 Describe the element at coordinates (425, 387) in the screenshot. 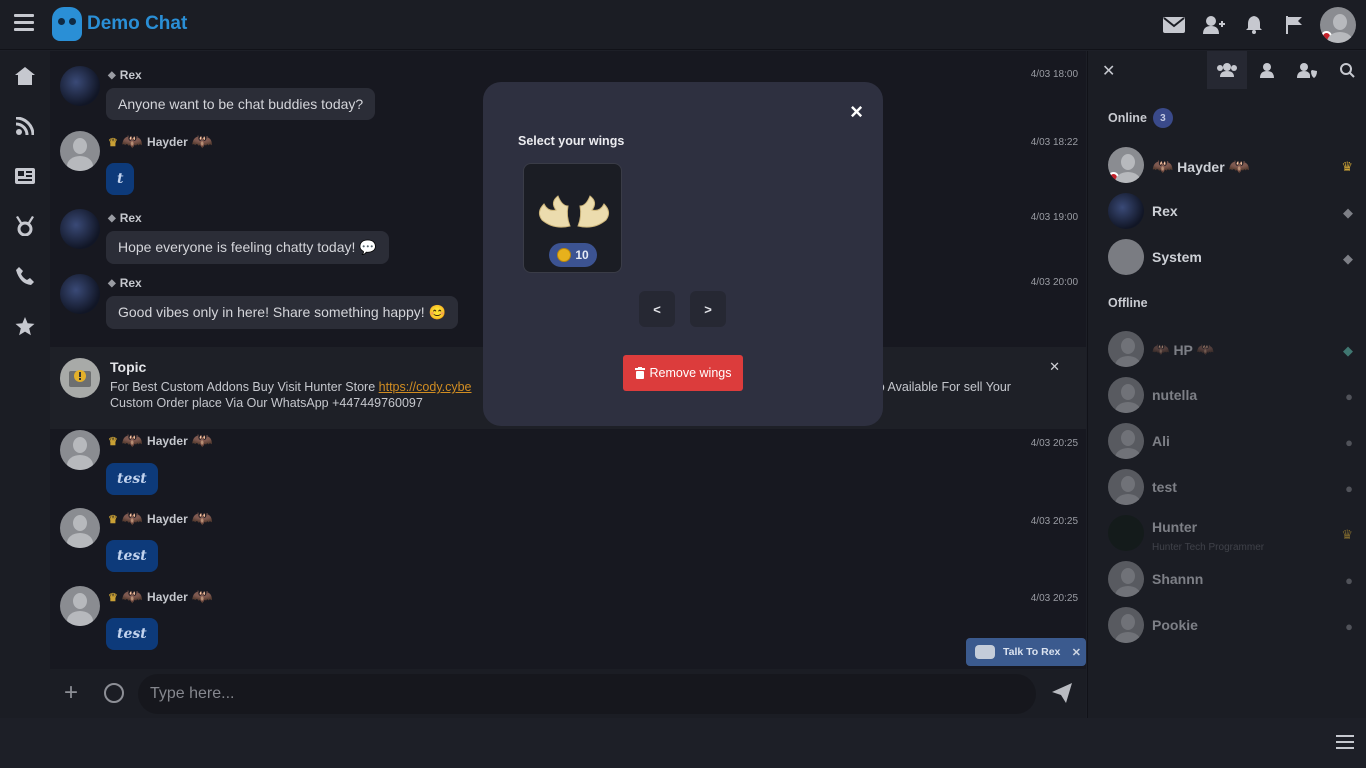

I see `topic-link: https://cody.cybe` at that location.